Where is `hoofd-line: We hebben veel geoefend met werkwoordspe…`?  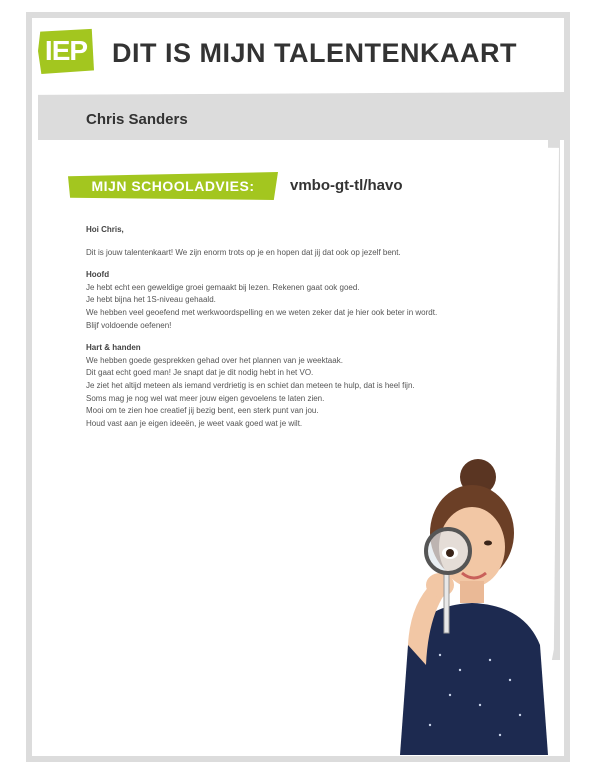 hoofd-line: We hebben veel geoefend met werkwoordspe… is located at coordinates (262, 312).